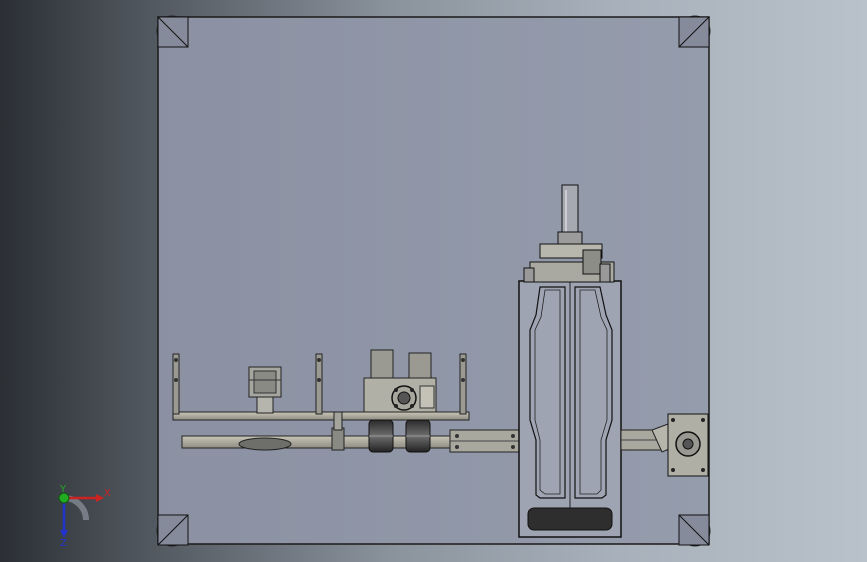 Image resolution: width=867 pixels, height=562 pixels. What do you see at coordinates (694, 530) in the screenshot?
I see `corner-foot-bottom-right` at bounding box center [694, 530].